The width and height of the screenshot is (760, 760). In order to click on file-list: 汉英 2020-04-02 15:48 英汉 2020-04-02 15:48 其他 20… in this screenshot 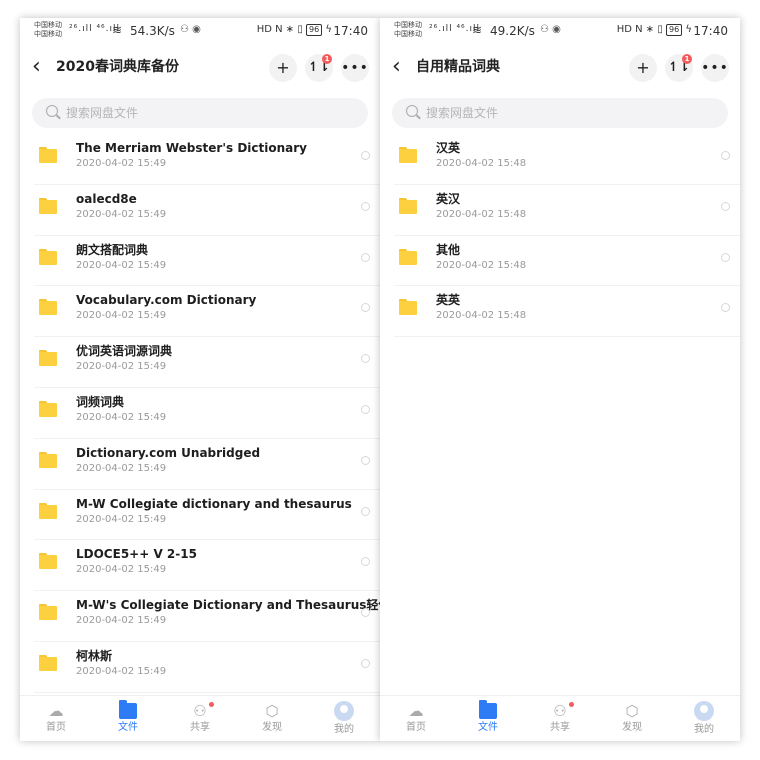, I will do `click(560, 236)`.